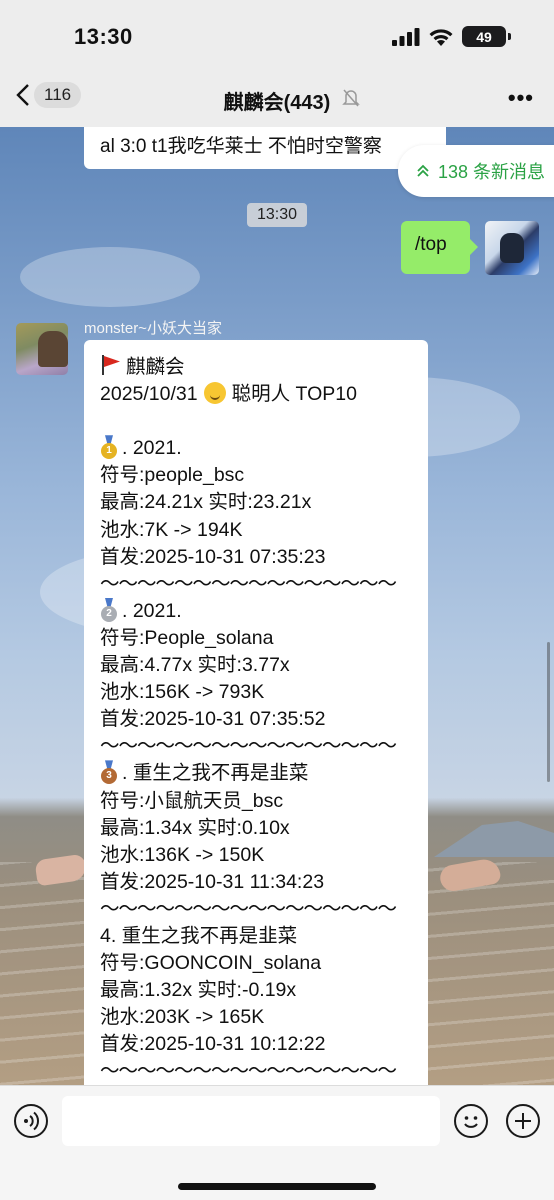  I want to click on voice-input-button, so click(31, 1121).